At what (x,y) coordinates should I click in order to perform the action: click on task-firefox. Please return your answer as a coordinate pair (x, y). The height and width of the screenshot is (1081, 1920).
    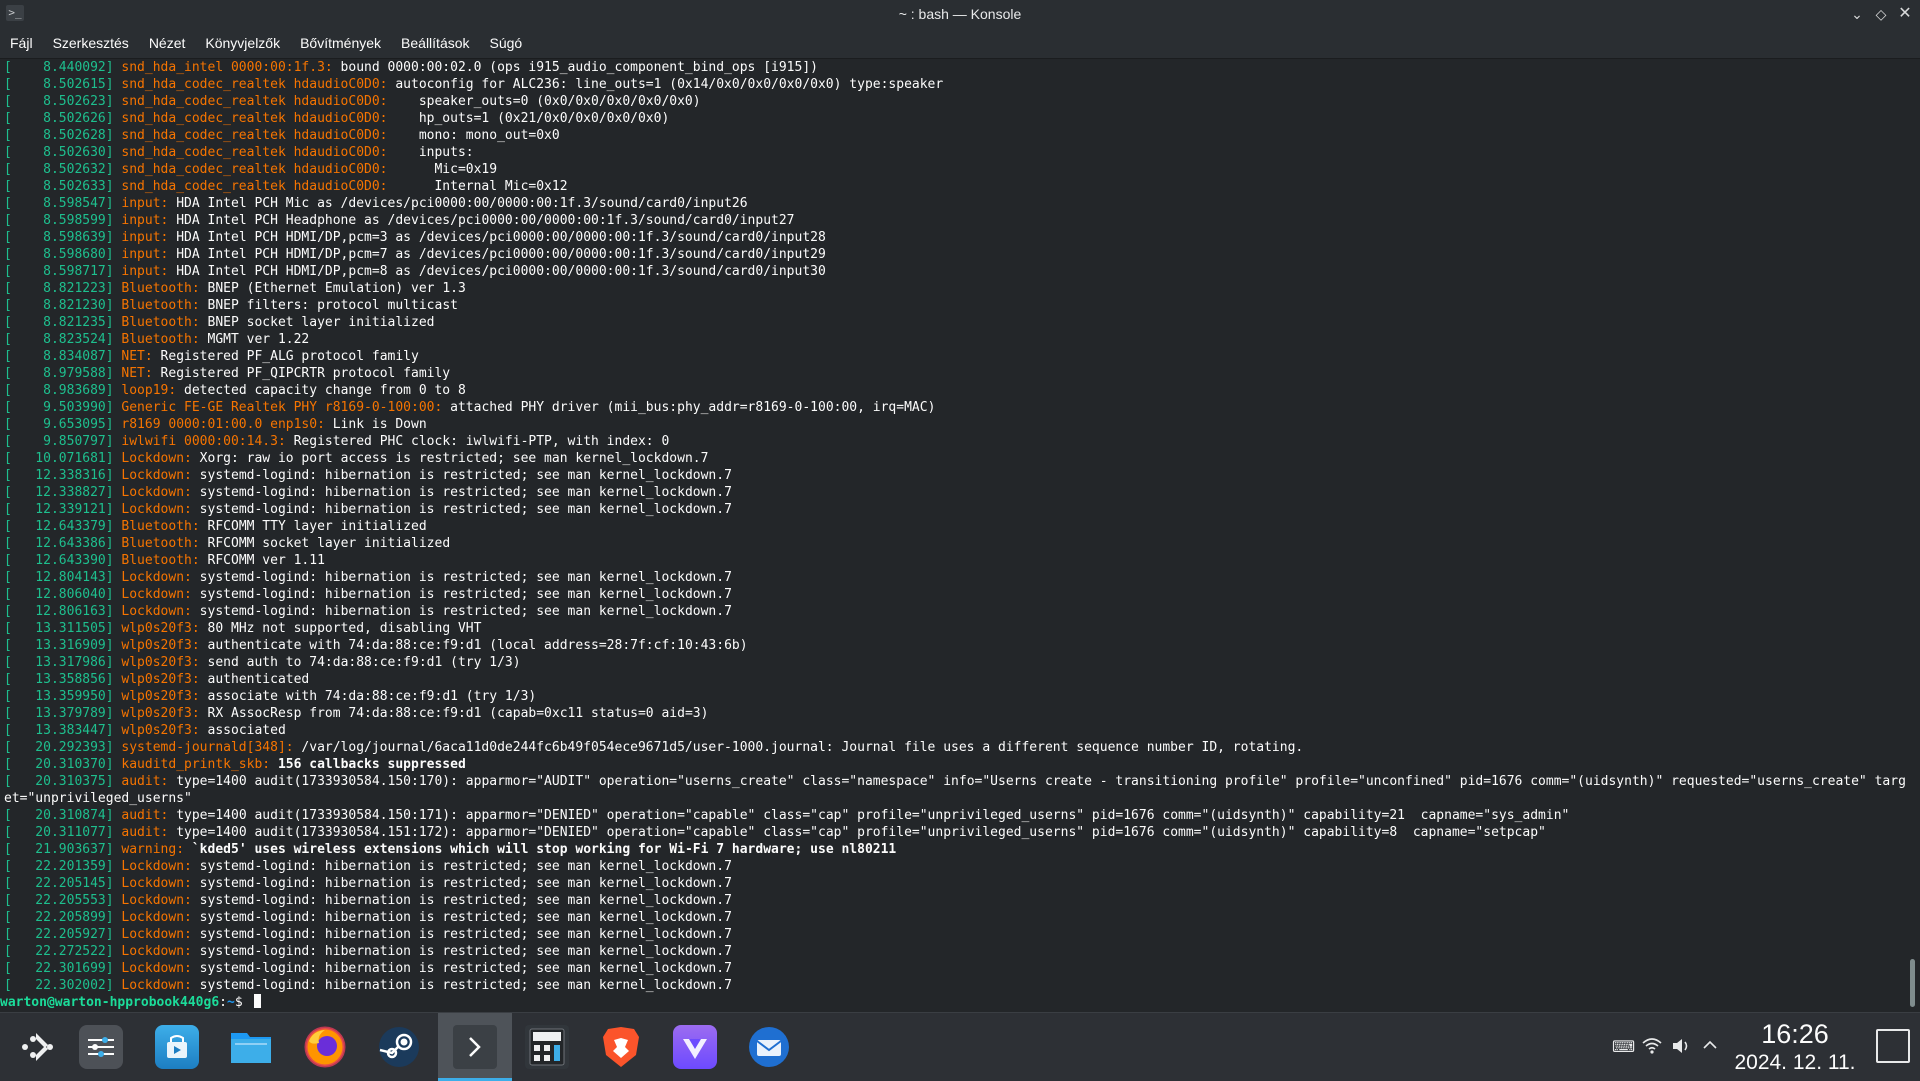
    Looking at the image, I should click on (325, 1047).